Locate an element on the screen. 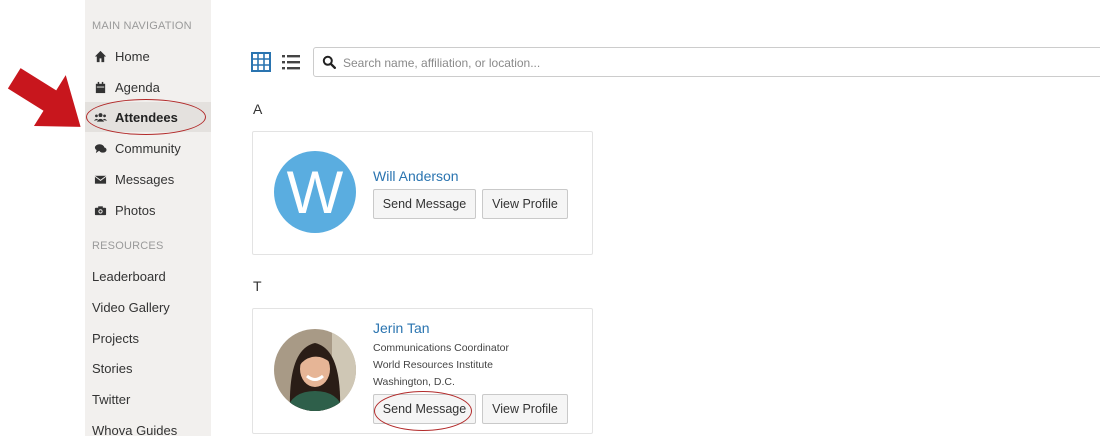  sidebar-item-home: Home is located at coordinates (148, 56).